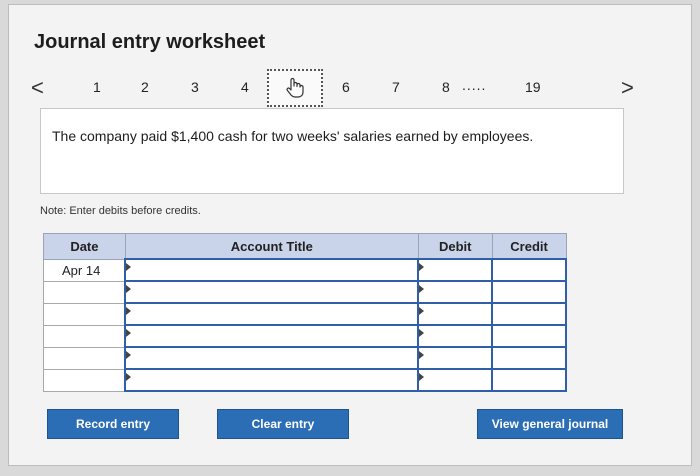  Describe the element at coordinates (351, 89) in the screenshot. I see `question-pager: < 1 2 3 4 6 7 8 ..... 19 >` at that location.